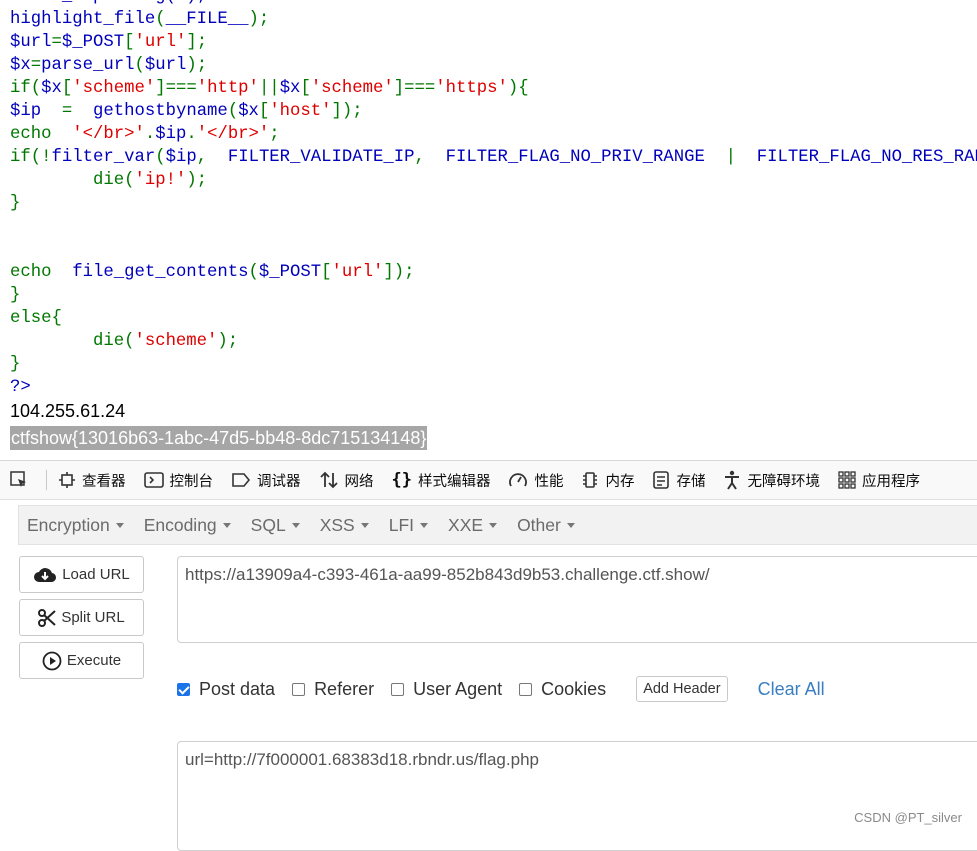  Describe the element at coordinates (36, 318) in the screenshot. I see `code-token: else{` at that location.